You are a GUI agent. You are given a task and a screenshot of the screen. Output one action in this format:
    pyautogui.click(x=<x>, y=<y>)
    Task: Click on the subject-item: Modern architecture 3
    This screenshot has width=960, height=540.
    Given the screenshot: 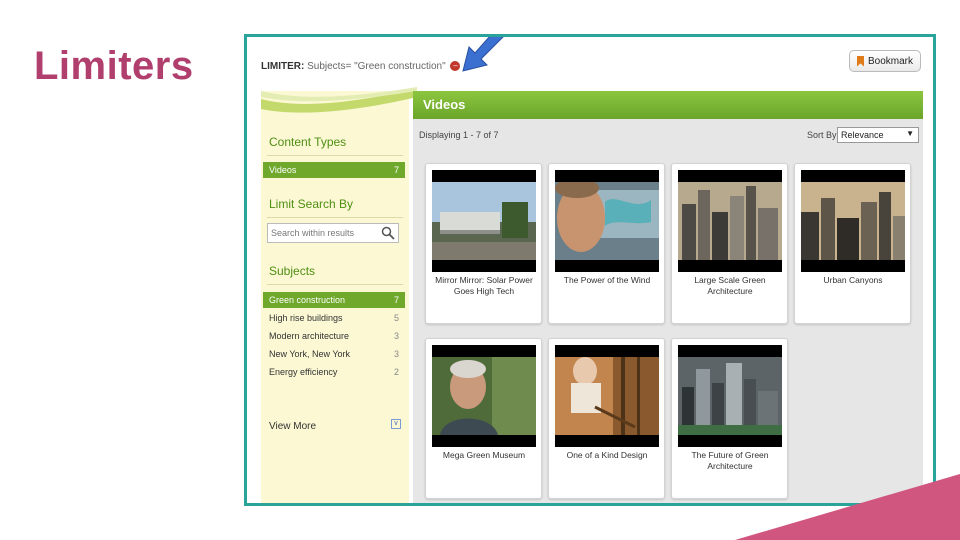 What is the action you would take?
    pyautogui.click(x=334, y=336)
    